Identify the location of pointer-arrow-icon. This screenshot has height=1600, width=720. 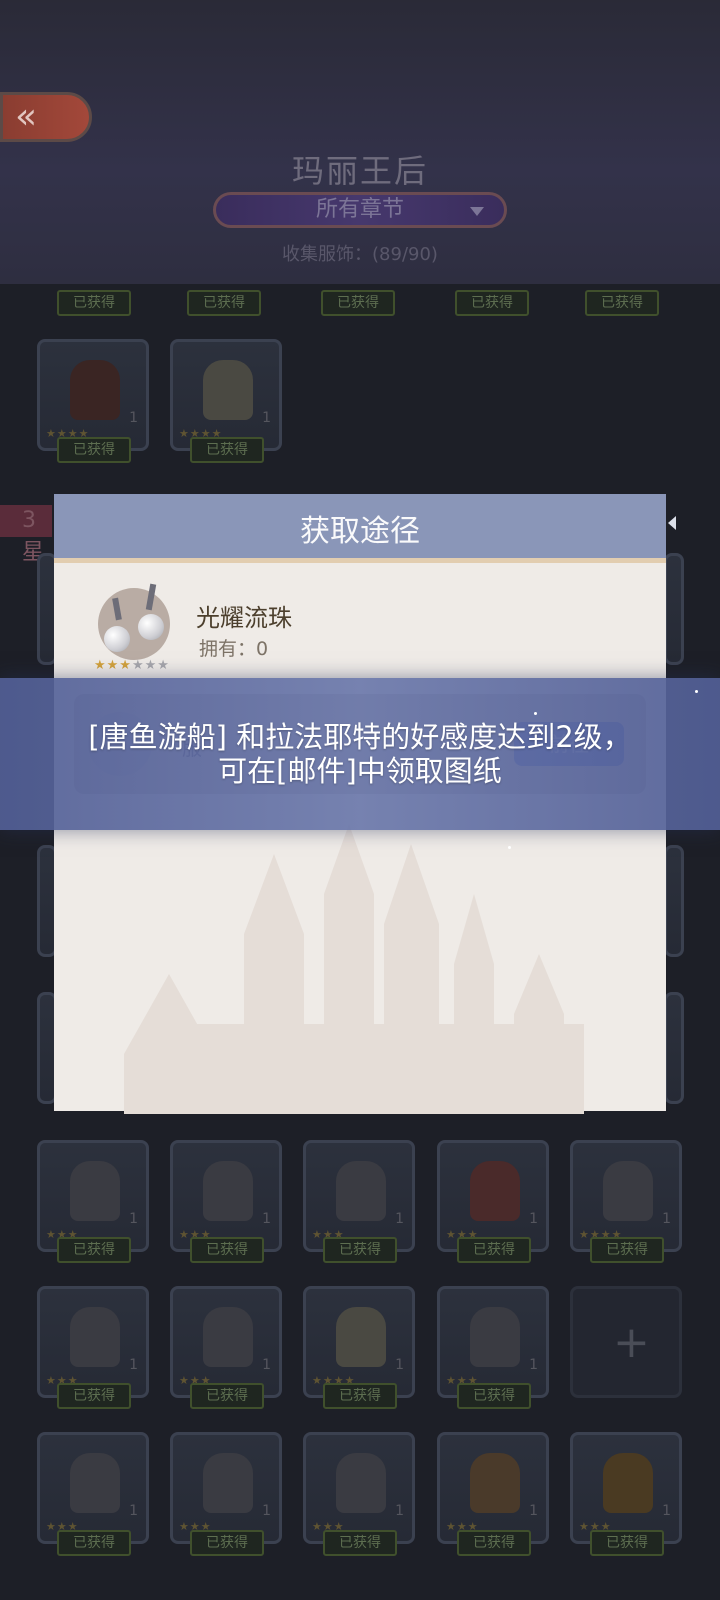
(672, 523).